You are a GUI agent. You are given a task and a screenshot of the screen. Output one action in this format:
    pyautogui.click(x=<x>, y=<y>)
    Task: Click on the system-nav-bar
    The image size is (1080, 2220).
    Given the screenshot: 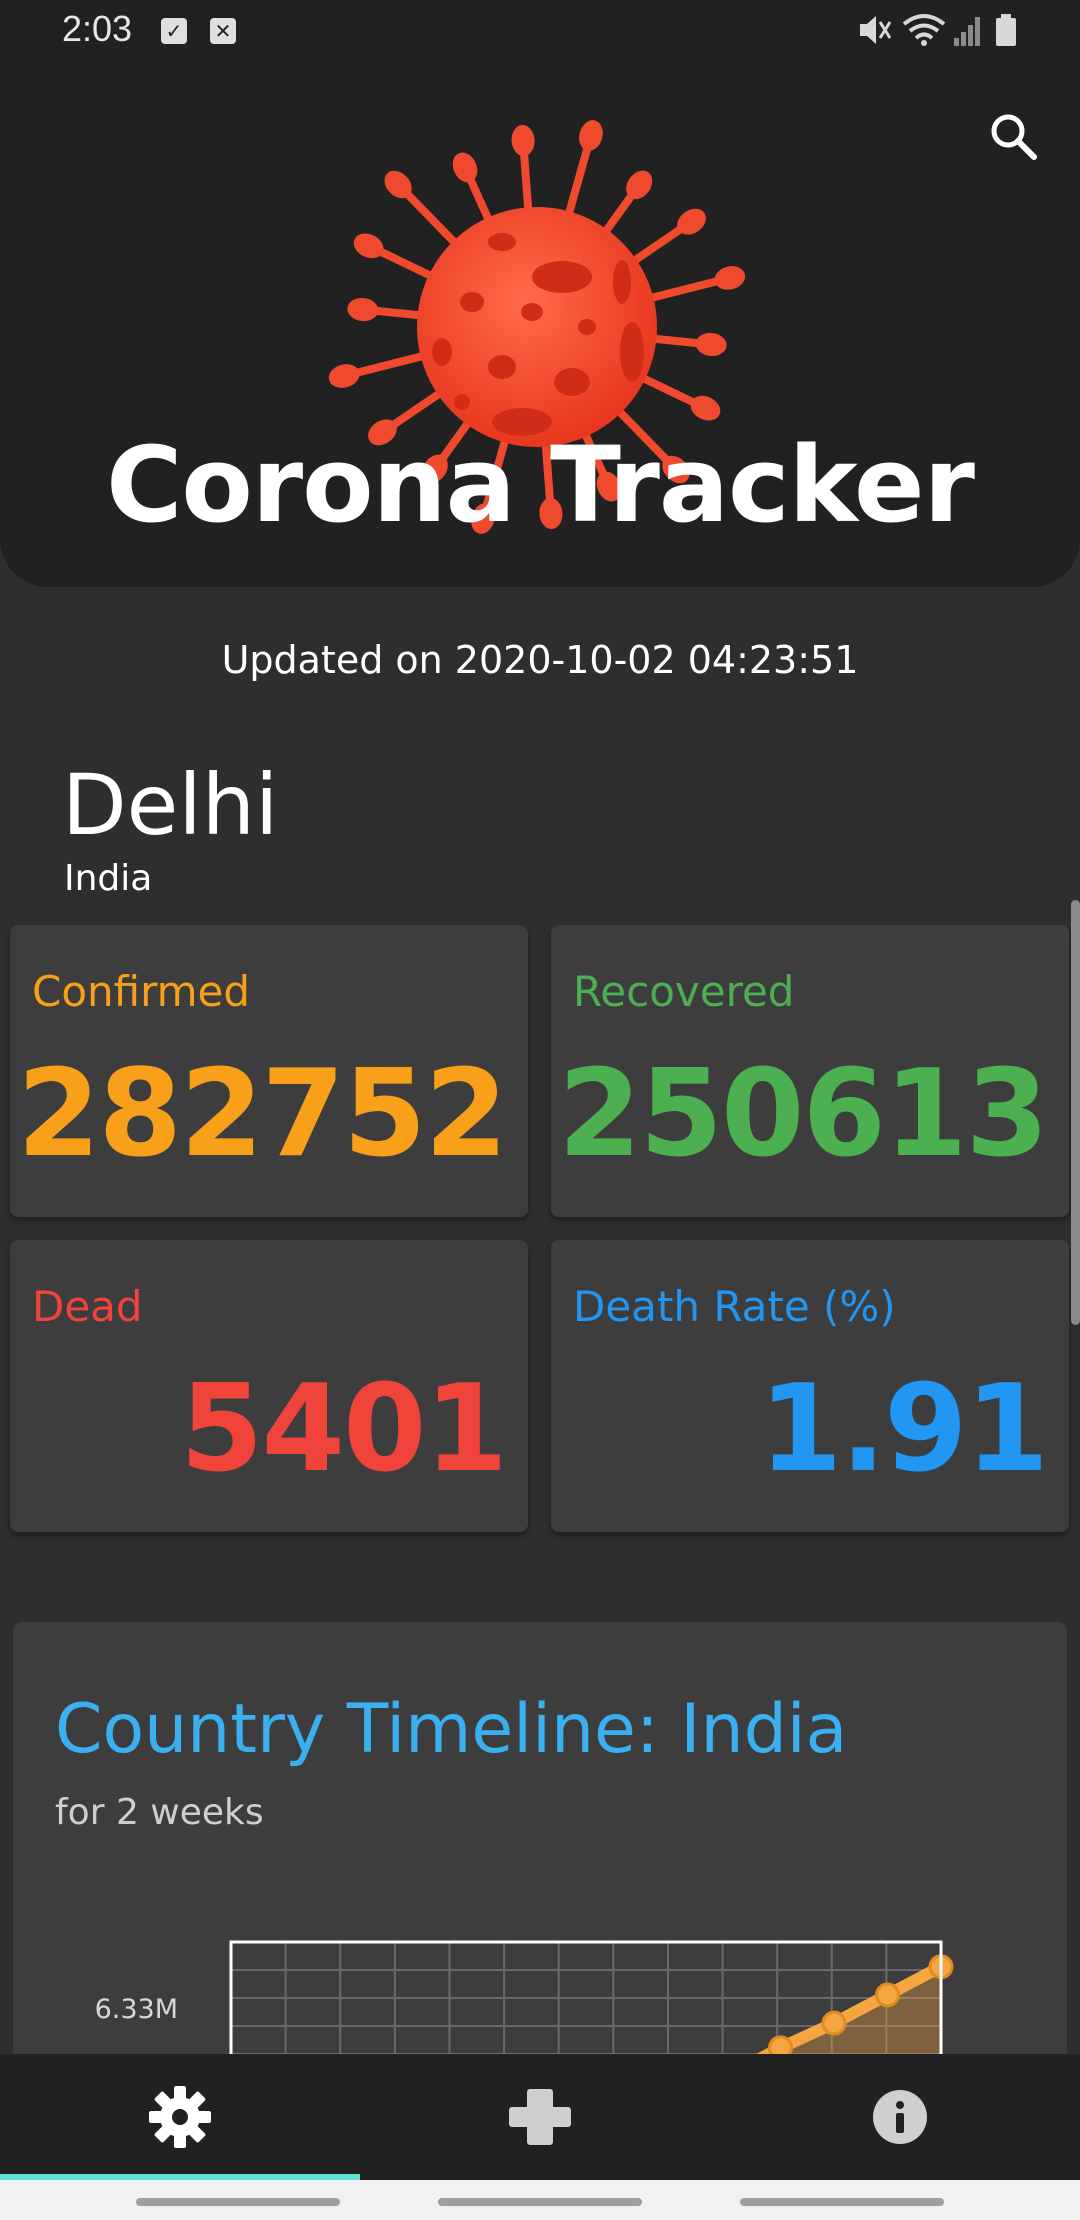 What is the action you would take?
    pyautogui.click(x=540, y=2200)
    